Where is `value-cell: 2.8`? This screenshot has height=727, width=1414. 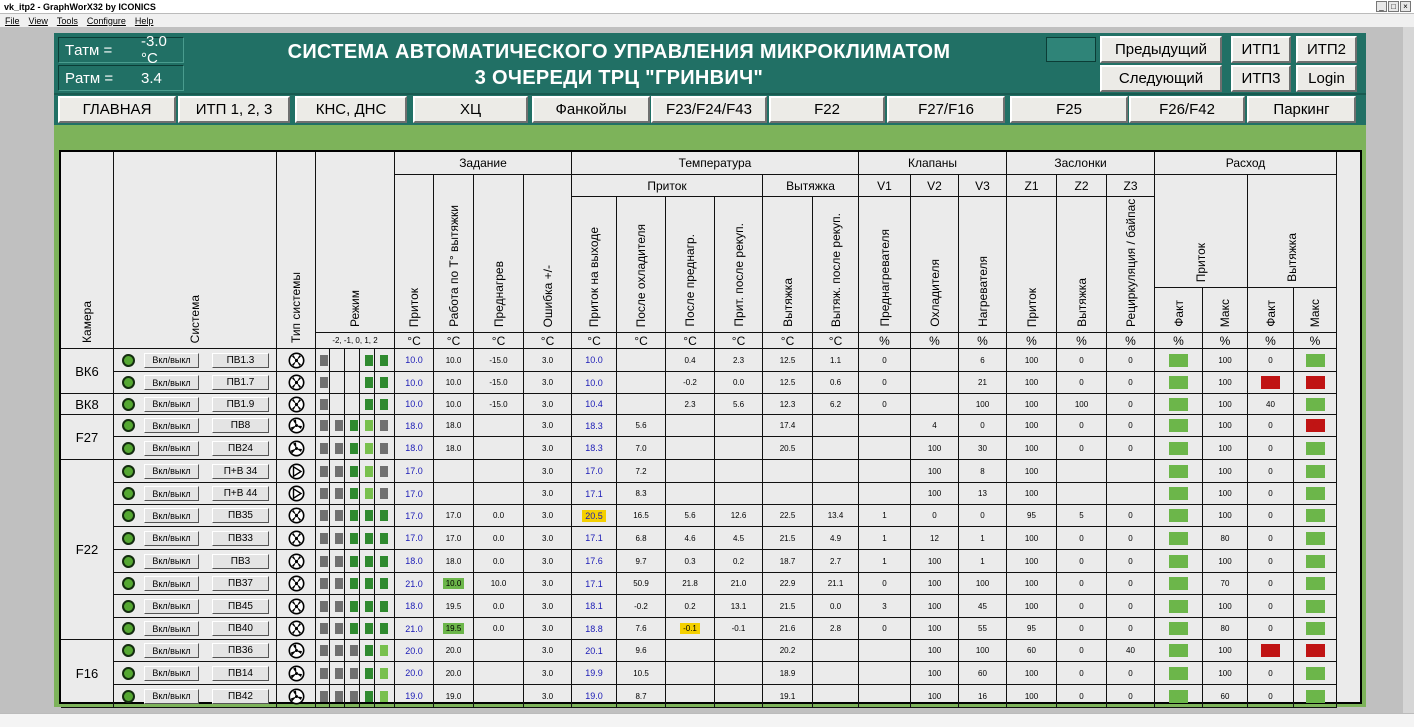
value-cell: 2.8 is located at coordinates (836, 629).